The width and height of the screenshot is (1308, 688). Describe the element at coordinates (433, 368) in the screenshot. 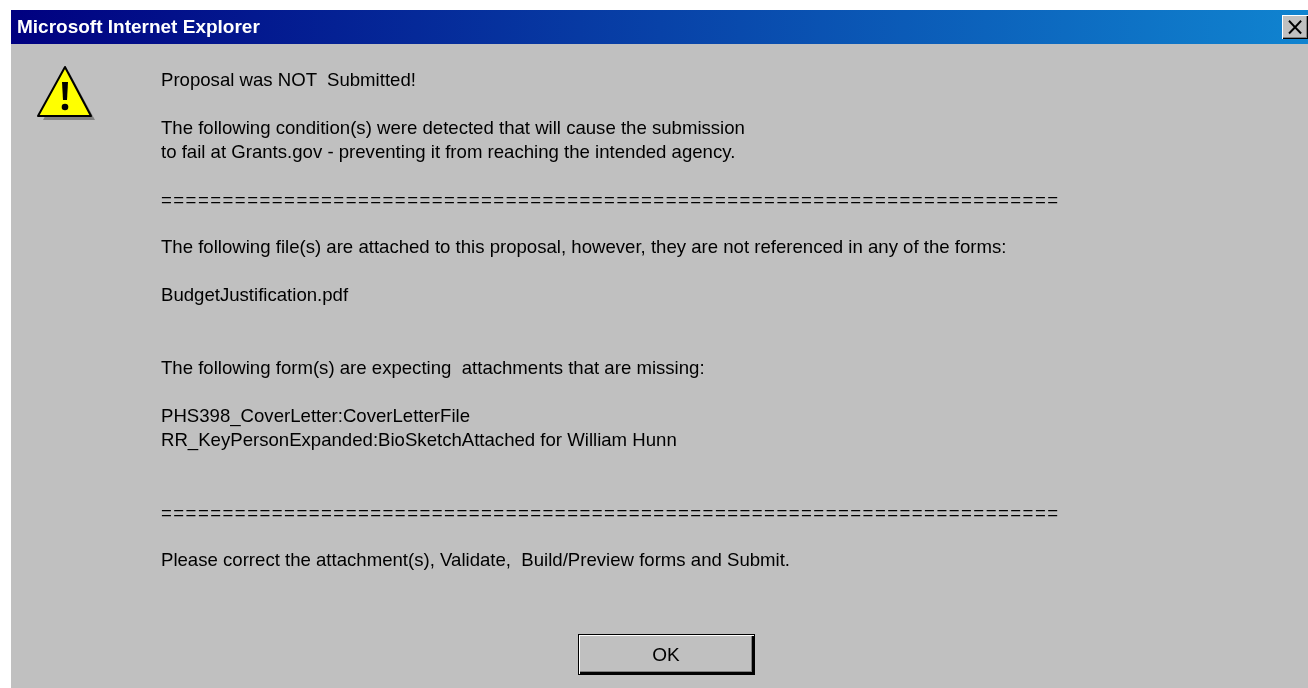

I see `message-paragraph: The following form(s) are expecting attachments that are missing:` at that location.